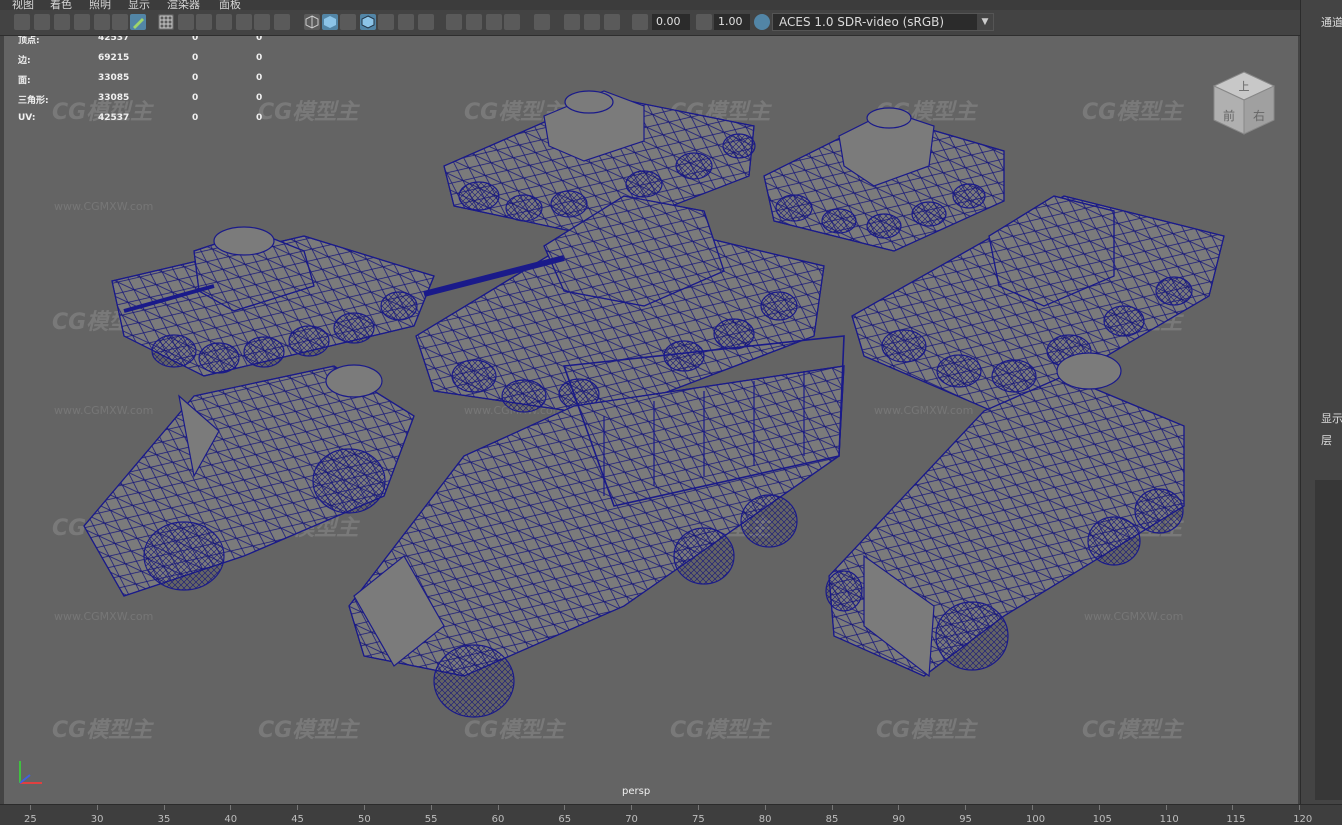  Describe the element at coordinates (114, 39) in the screenshot. I see `hud-value: 42537` at that location.